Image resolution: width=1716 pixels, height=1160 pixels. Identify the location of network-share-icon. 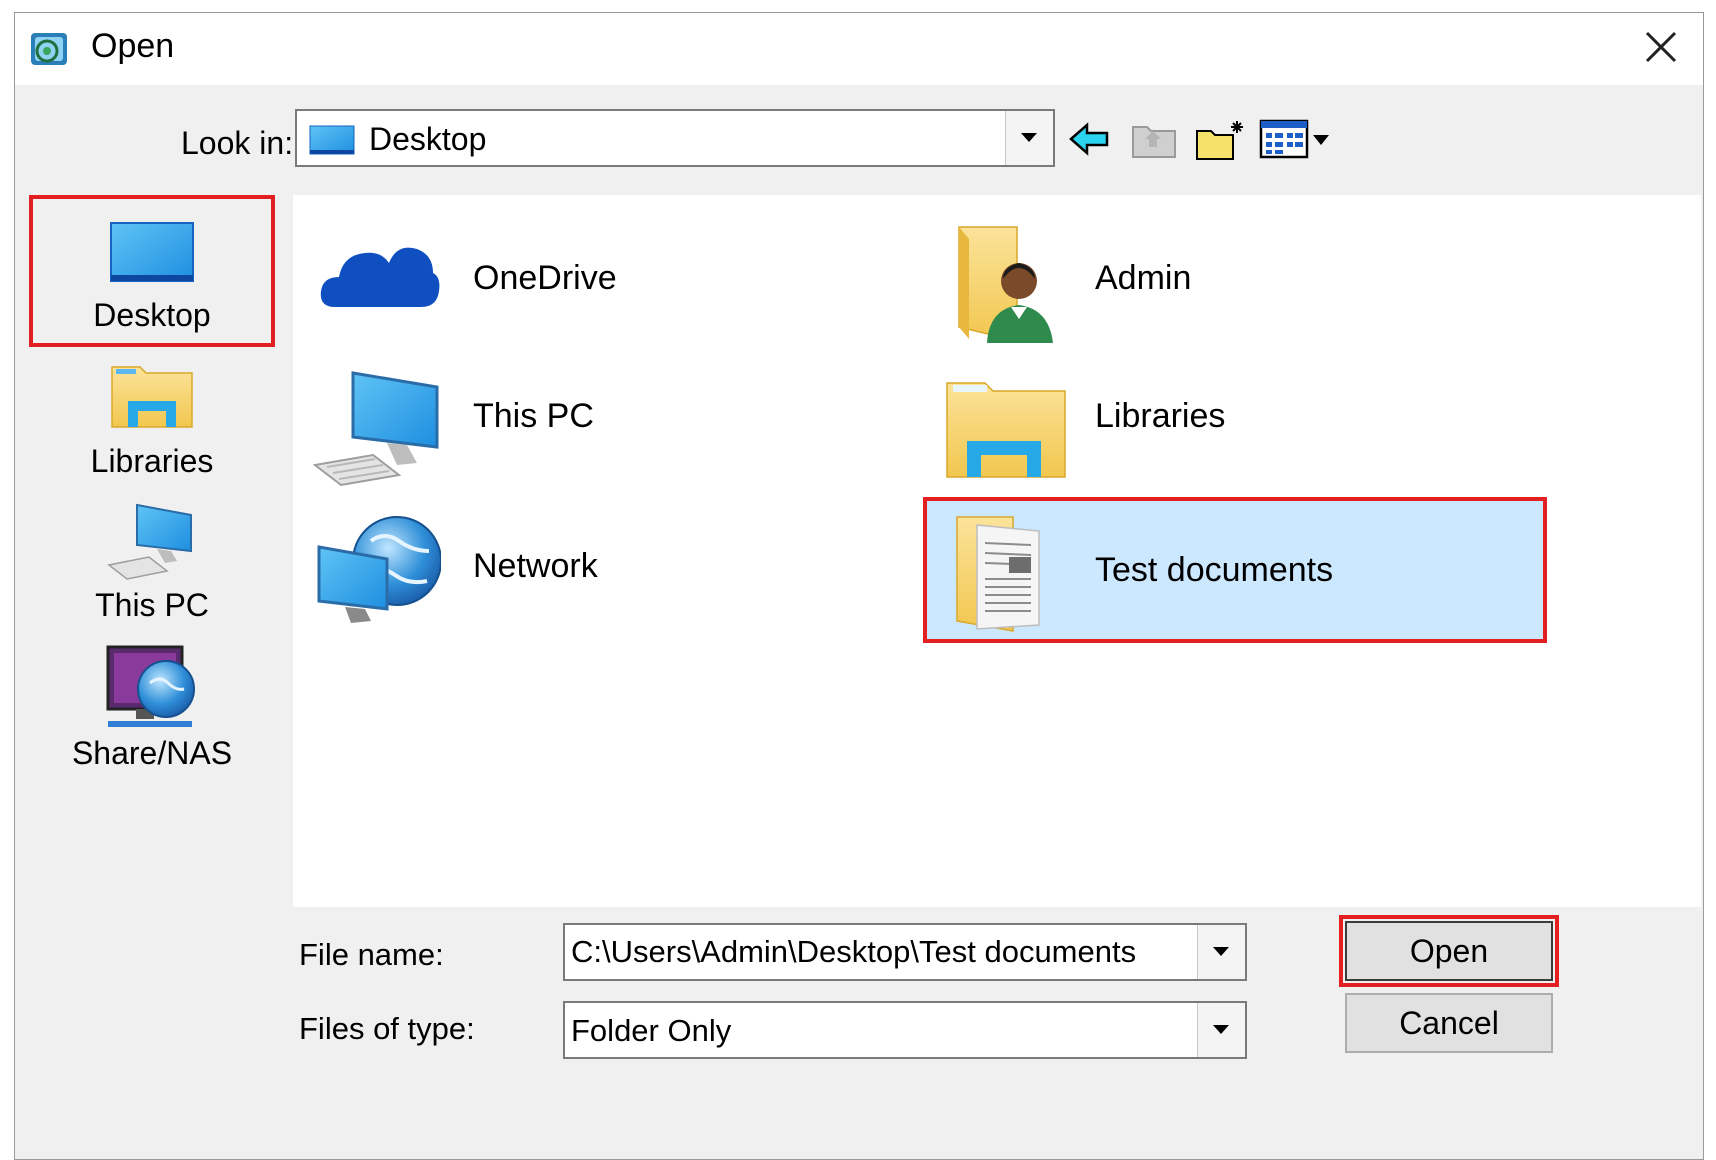
(152, 690).